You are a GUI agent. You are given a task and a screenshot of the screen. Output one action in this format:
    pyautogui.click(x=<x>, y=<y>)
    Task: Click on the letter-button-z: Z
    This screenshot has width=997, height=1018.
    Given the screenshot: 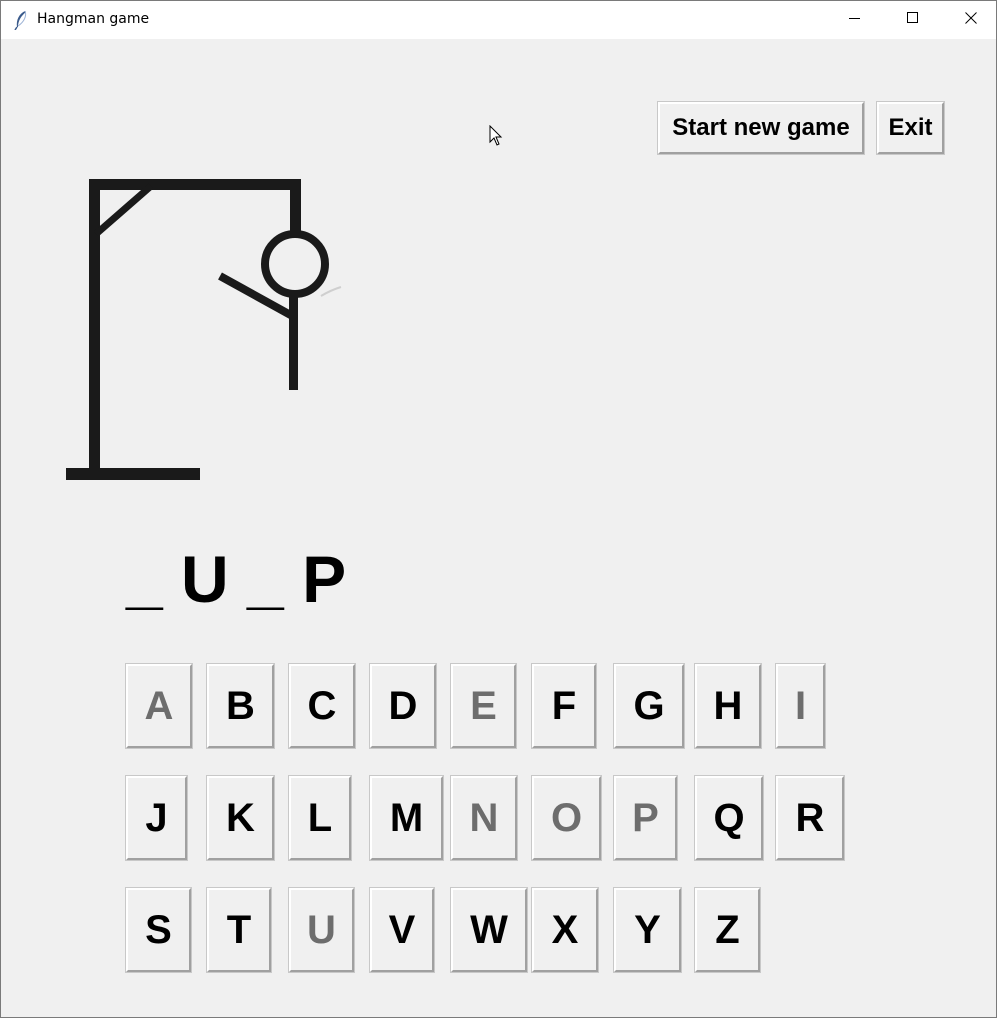 What is the action you would take?
    pyautogui.click(x=727, y=930)
    